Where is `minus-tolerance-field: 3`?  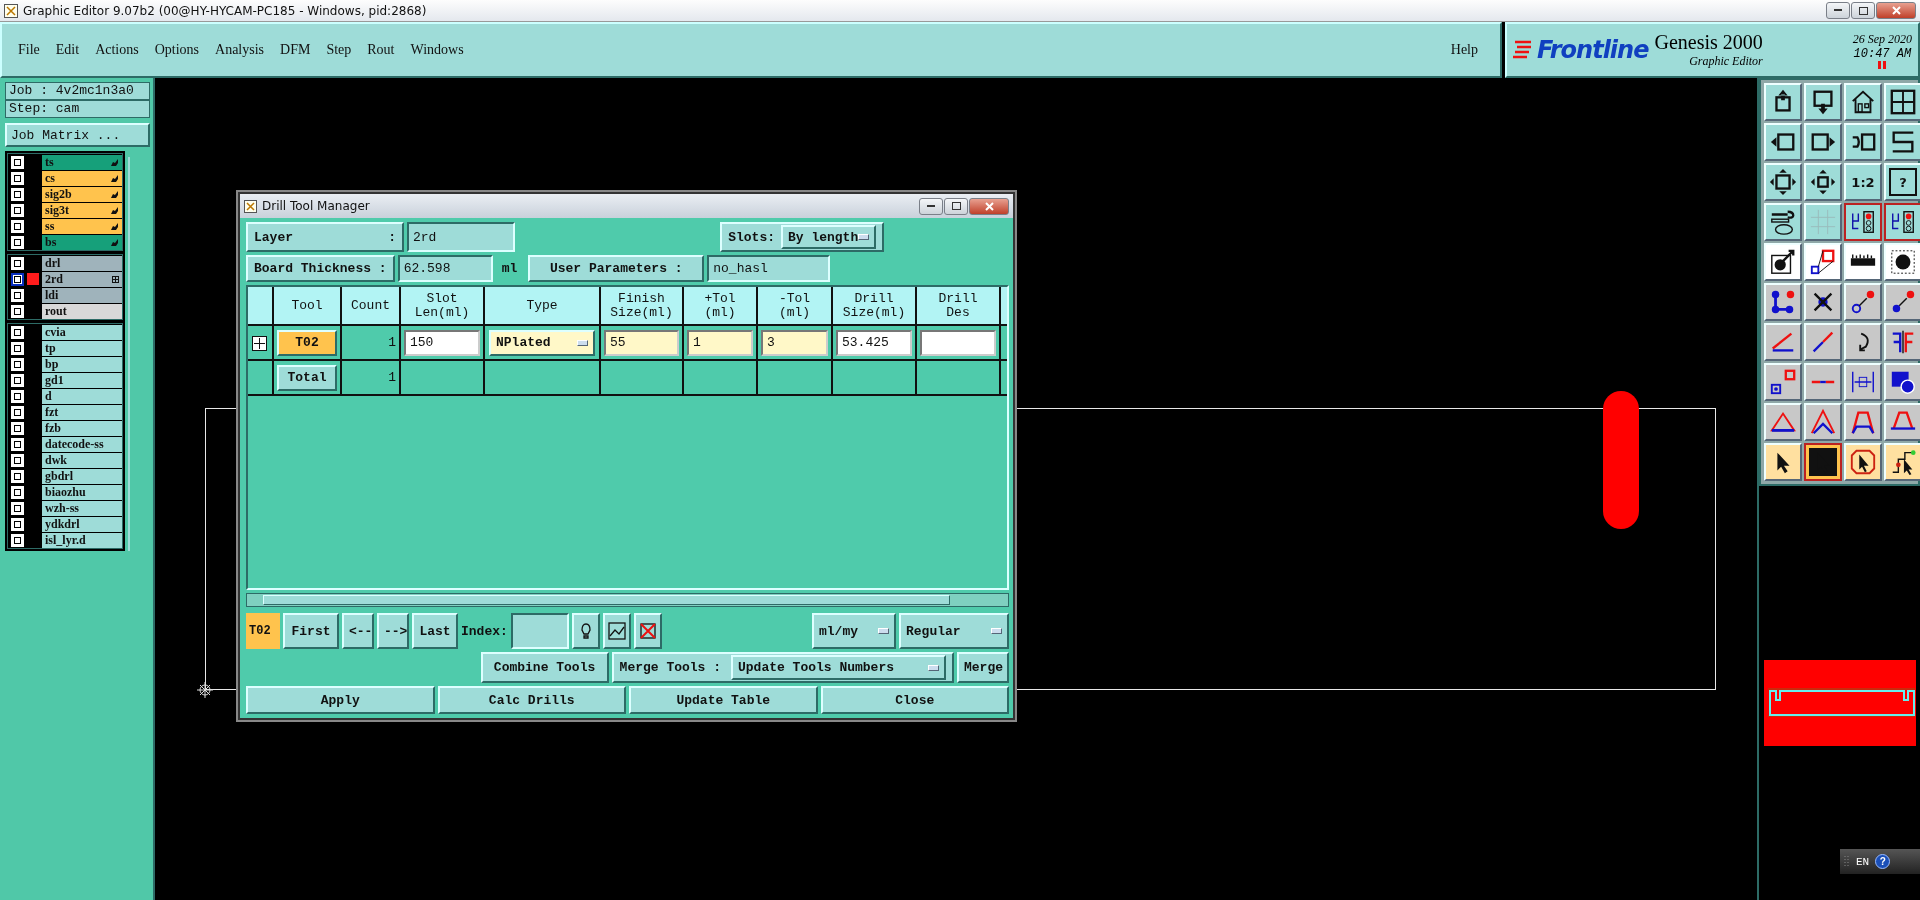 minus-tolerance-field: 3 is located at coordinates (794, 342).